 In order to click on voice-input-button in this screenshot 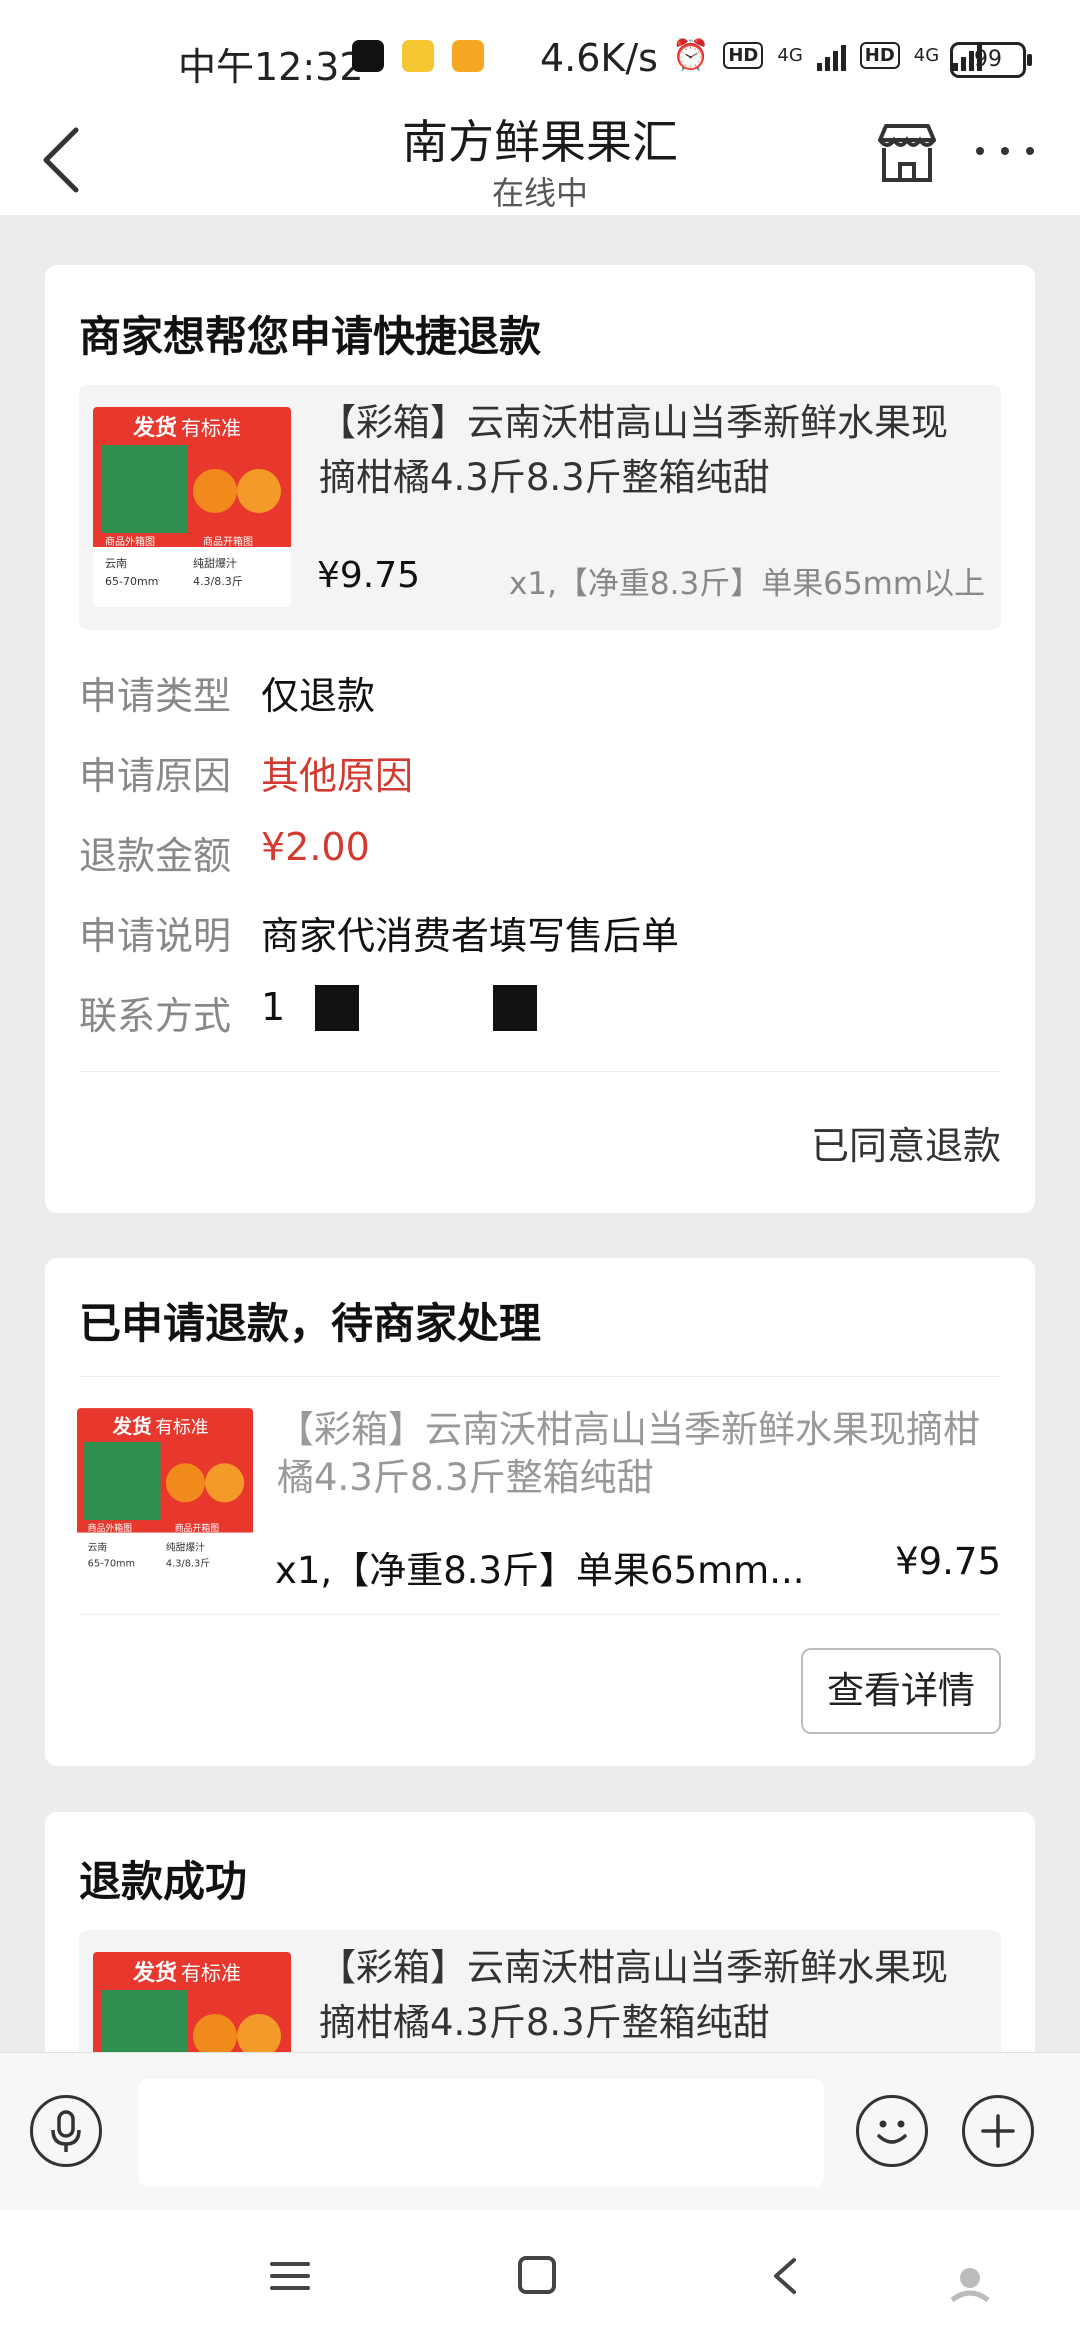, I will do `click(66, 2131)`.